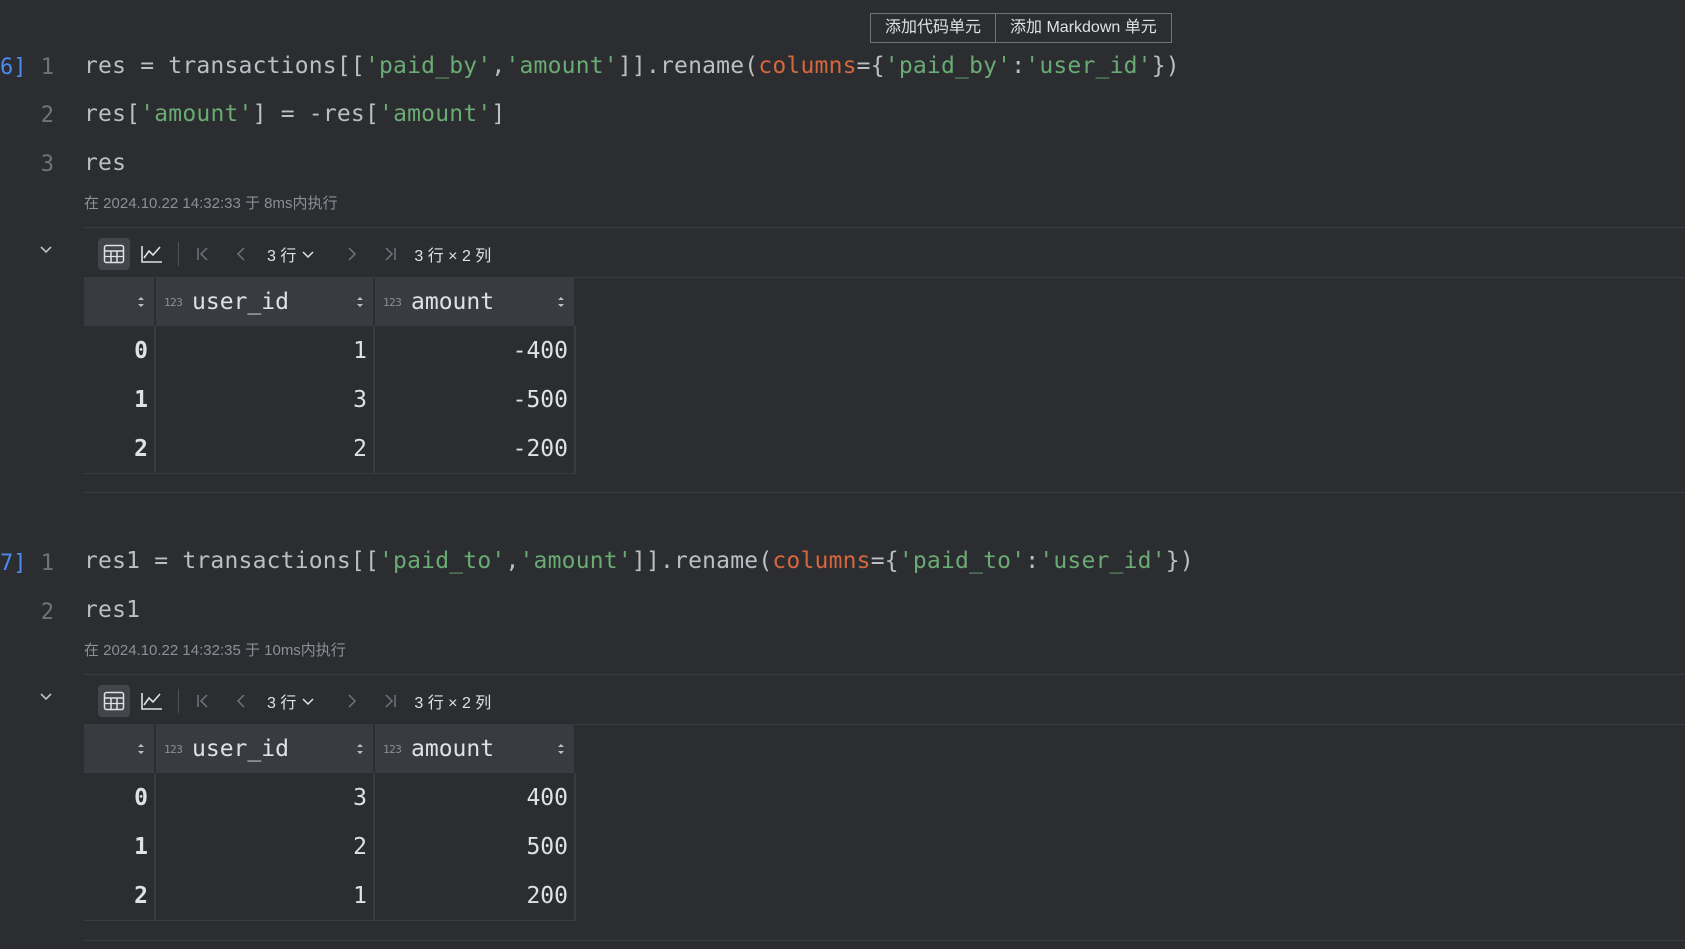 The image size is (1685, 949). What do you see at coordinates (1018, 66) in the screenshot?
I see `code-token: :` at bounding box center [1018, 66].